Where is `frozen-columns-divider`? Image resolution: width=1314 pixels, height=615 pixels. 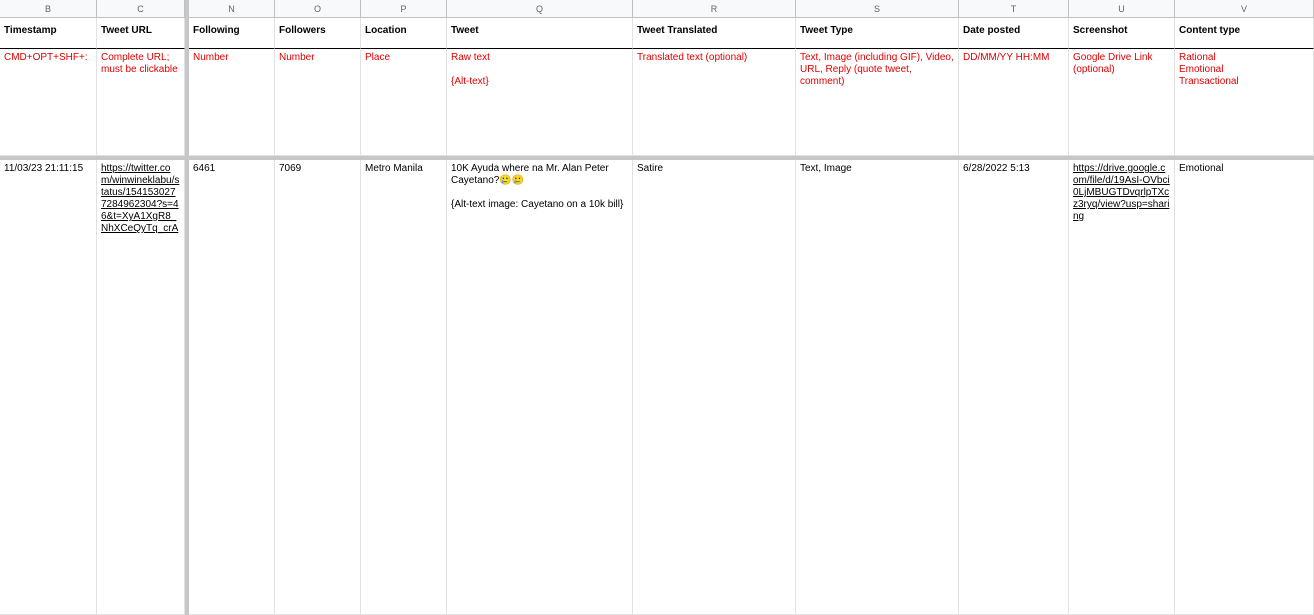 frozen-columns-divider is located at coordinates (187, 307).